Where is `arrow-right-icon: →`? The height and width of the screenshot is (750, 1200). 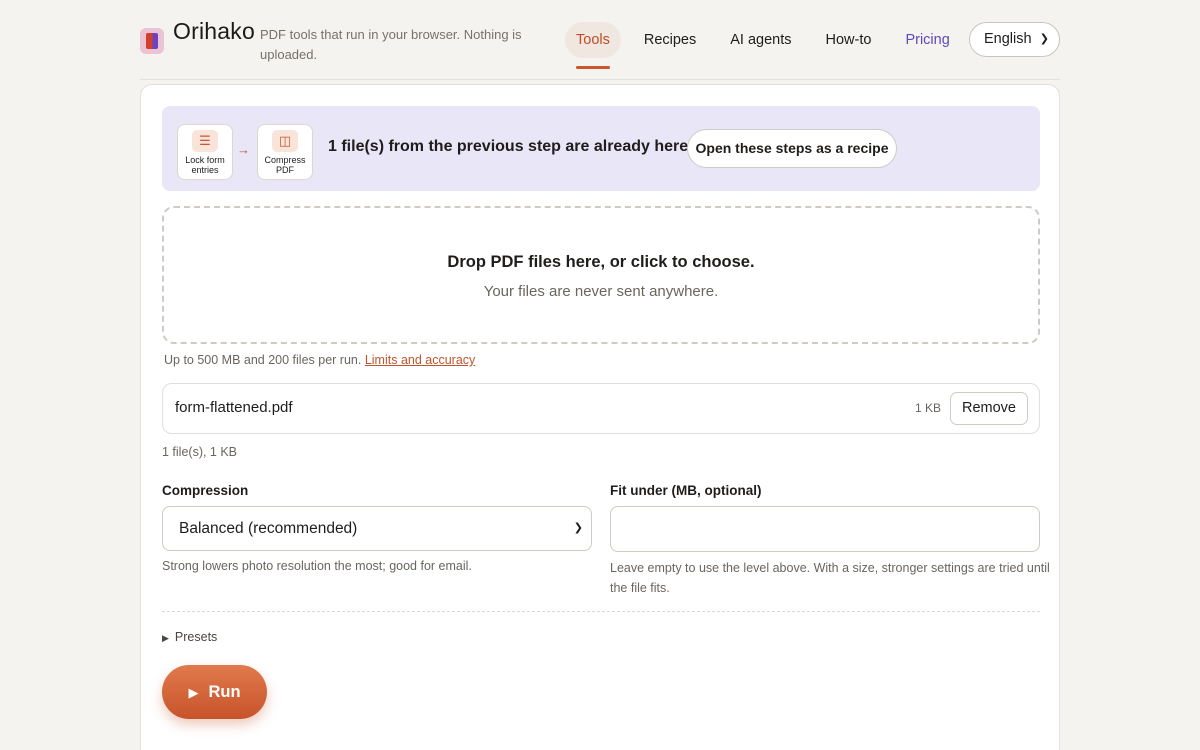 arrow-right-icon: → is located at coordinates (243, 149).